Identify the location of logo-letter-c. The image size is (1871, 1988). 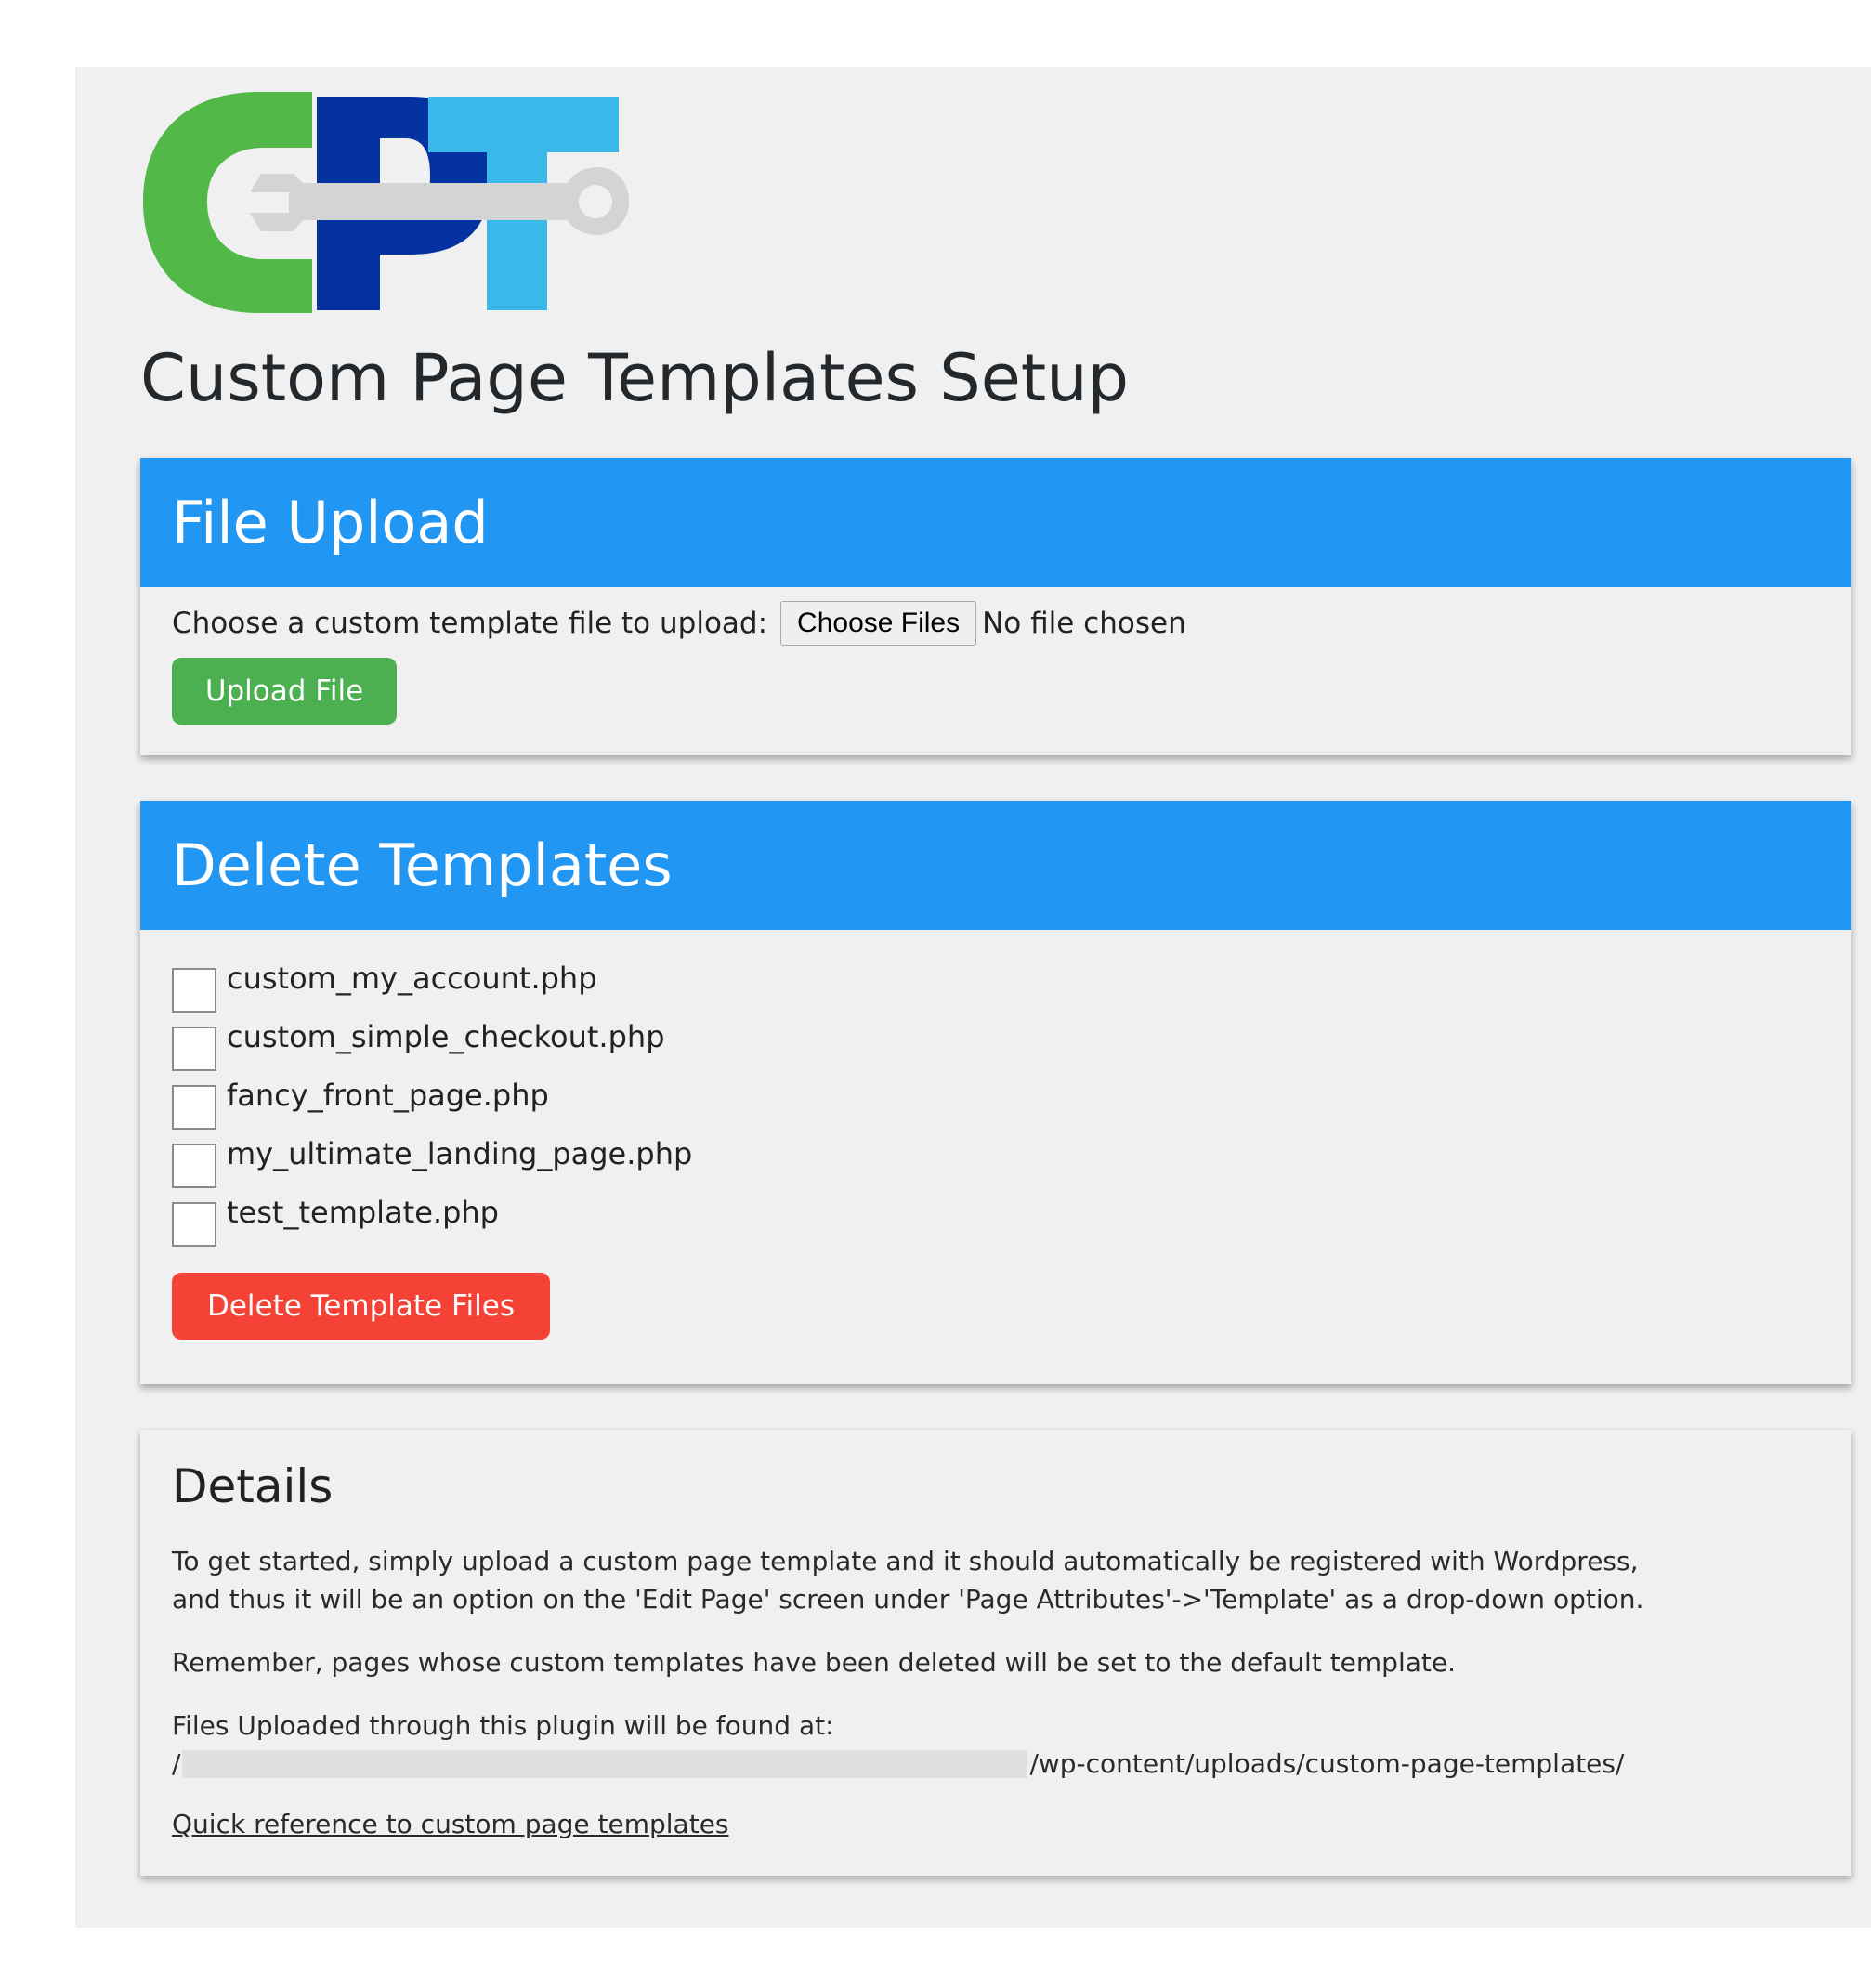
(227, 203).